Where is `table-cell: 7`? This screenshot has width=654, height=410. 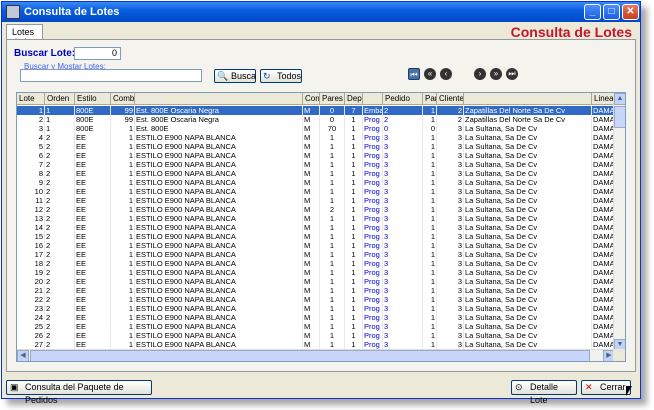
table-cell: 7 is located at coordinates (31, 164).